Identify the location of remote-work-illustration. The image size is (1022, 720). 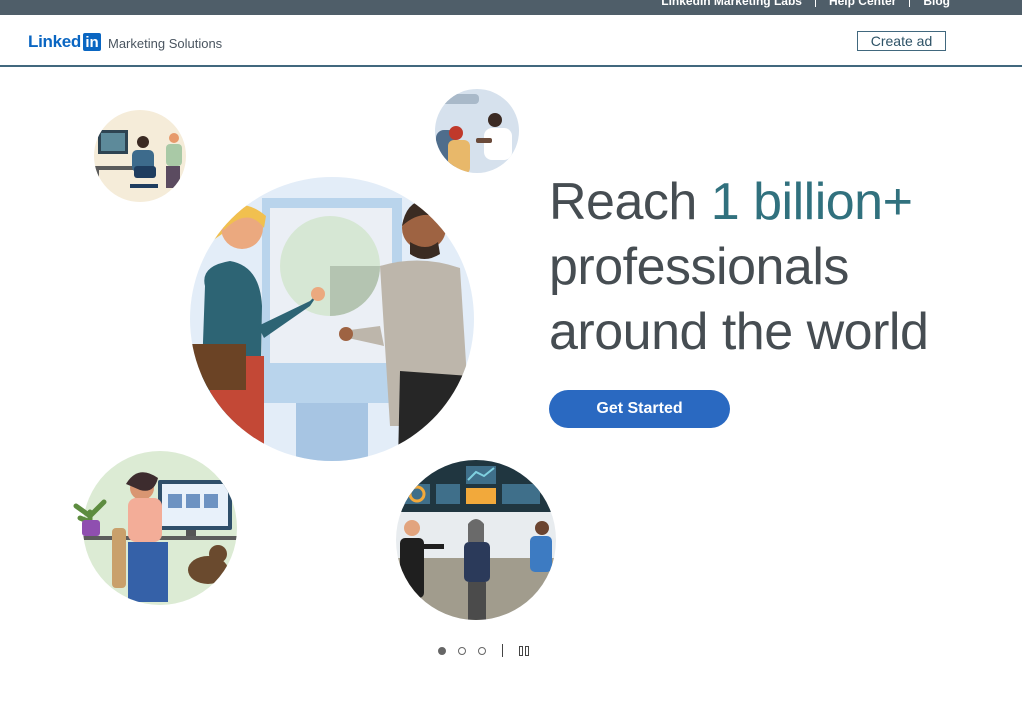
(155, 528).